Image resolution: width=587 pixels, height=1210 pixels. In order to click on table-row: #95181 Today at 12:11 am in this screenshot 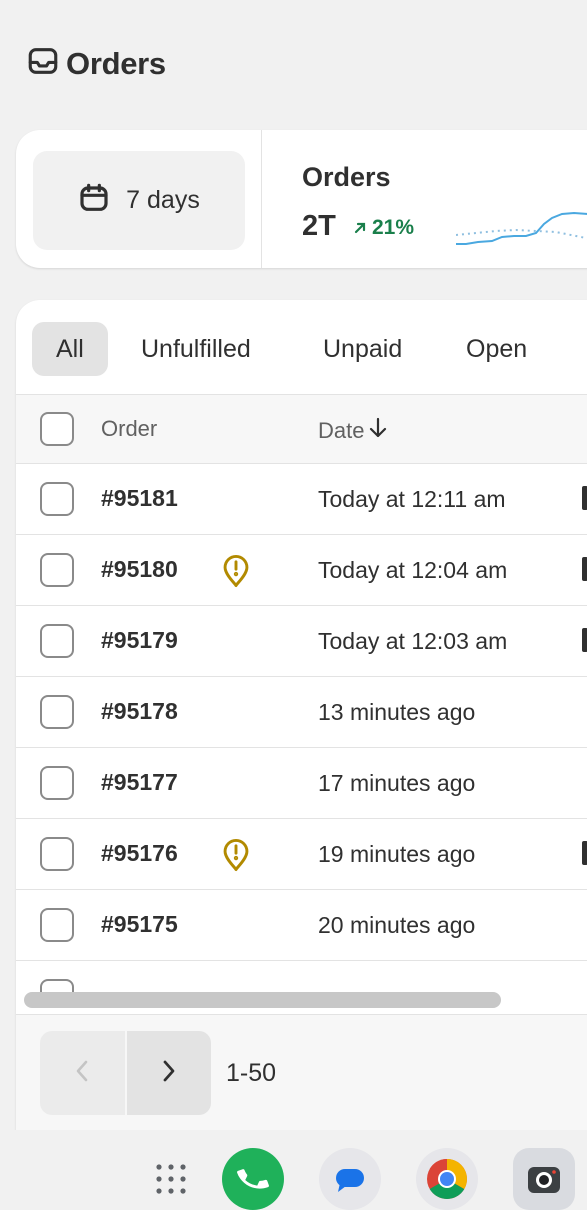, I will do `click(301, 499)`.